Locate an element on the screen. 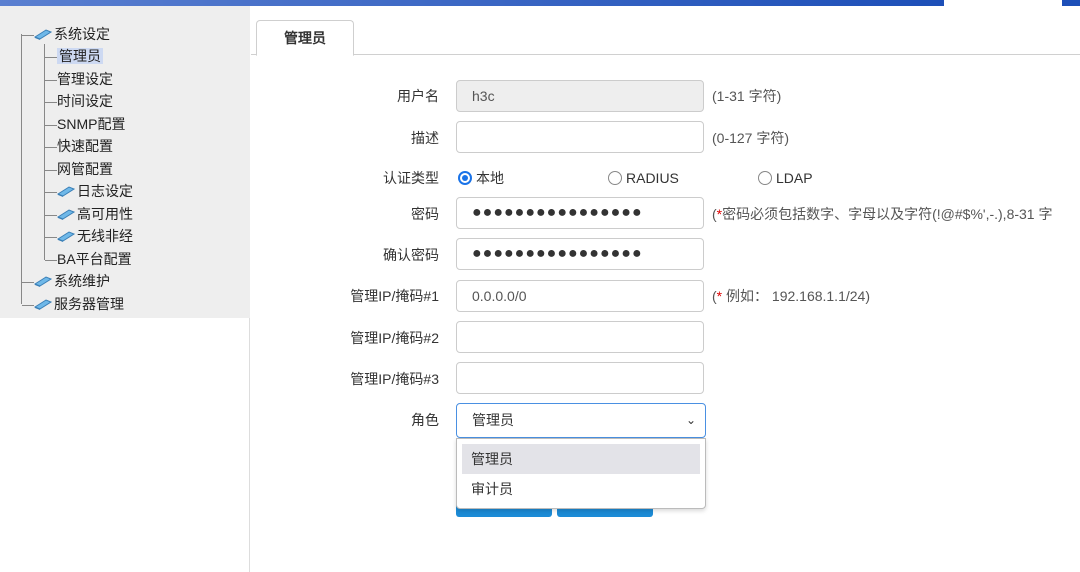  password-hint: (*密码必须包括数字、字母以及字符(!@#$%',-.),8-31 字 is located at coordinates (882, 214).